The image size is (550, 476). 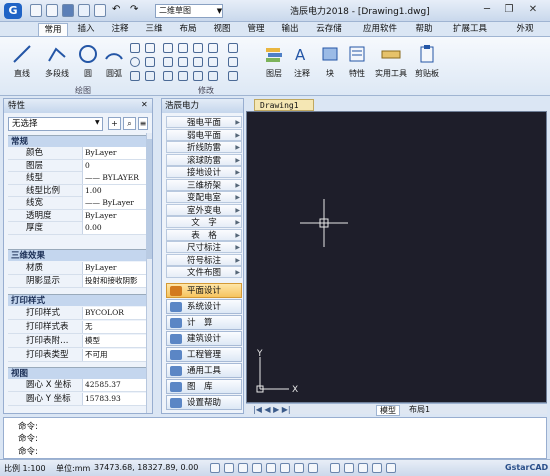 I want to click on tab-3d: 三维, so click(x=154, y=29).